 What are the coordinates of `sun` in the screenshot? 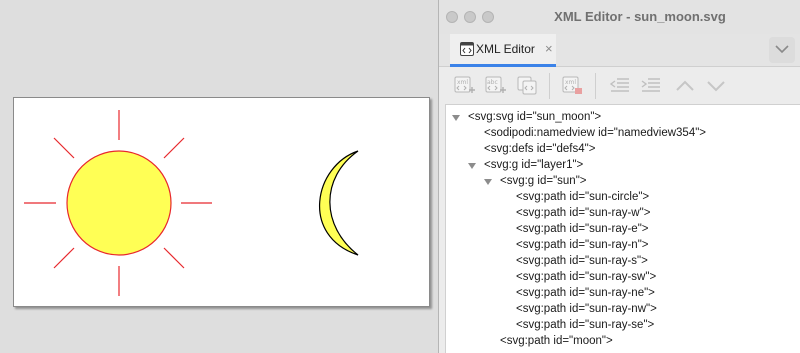 It's located at (118, 203).